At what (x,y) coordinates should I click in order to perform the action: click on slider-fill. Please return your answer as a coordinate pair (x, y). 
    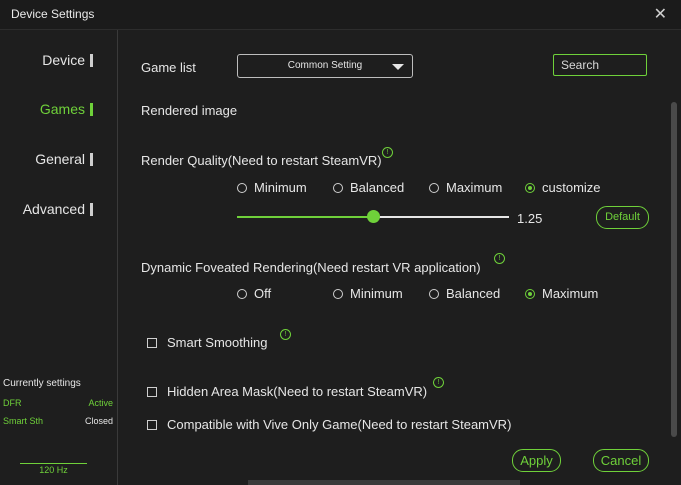
    Looking at the image, I should click on (305, 217).